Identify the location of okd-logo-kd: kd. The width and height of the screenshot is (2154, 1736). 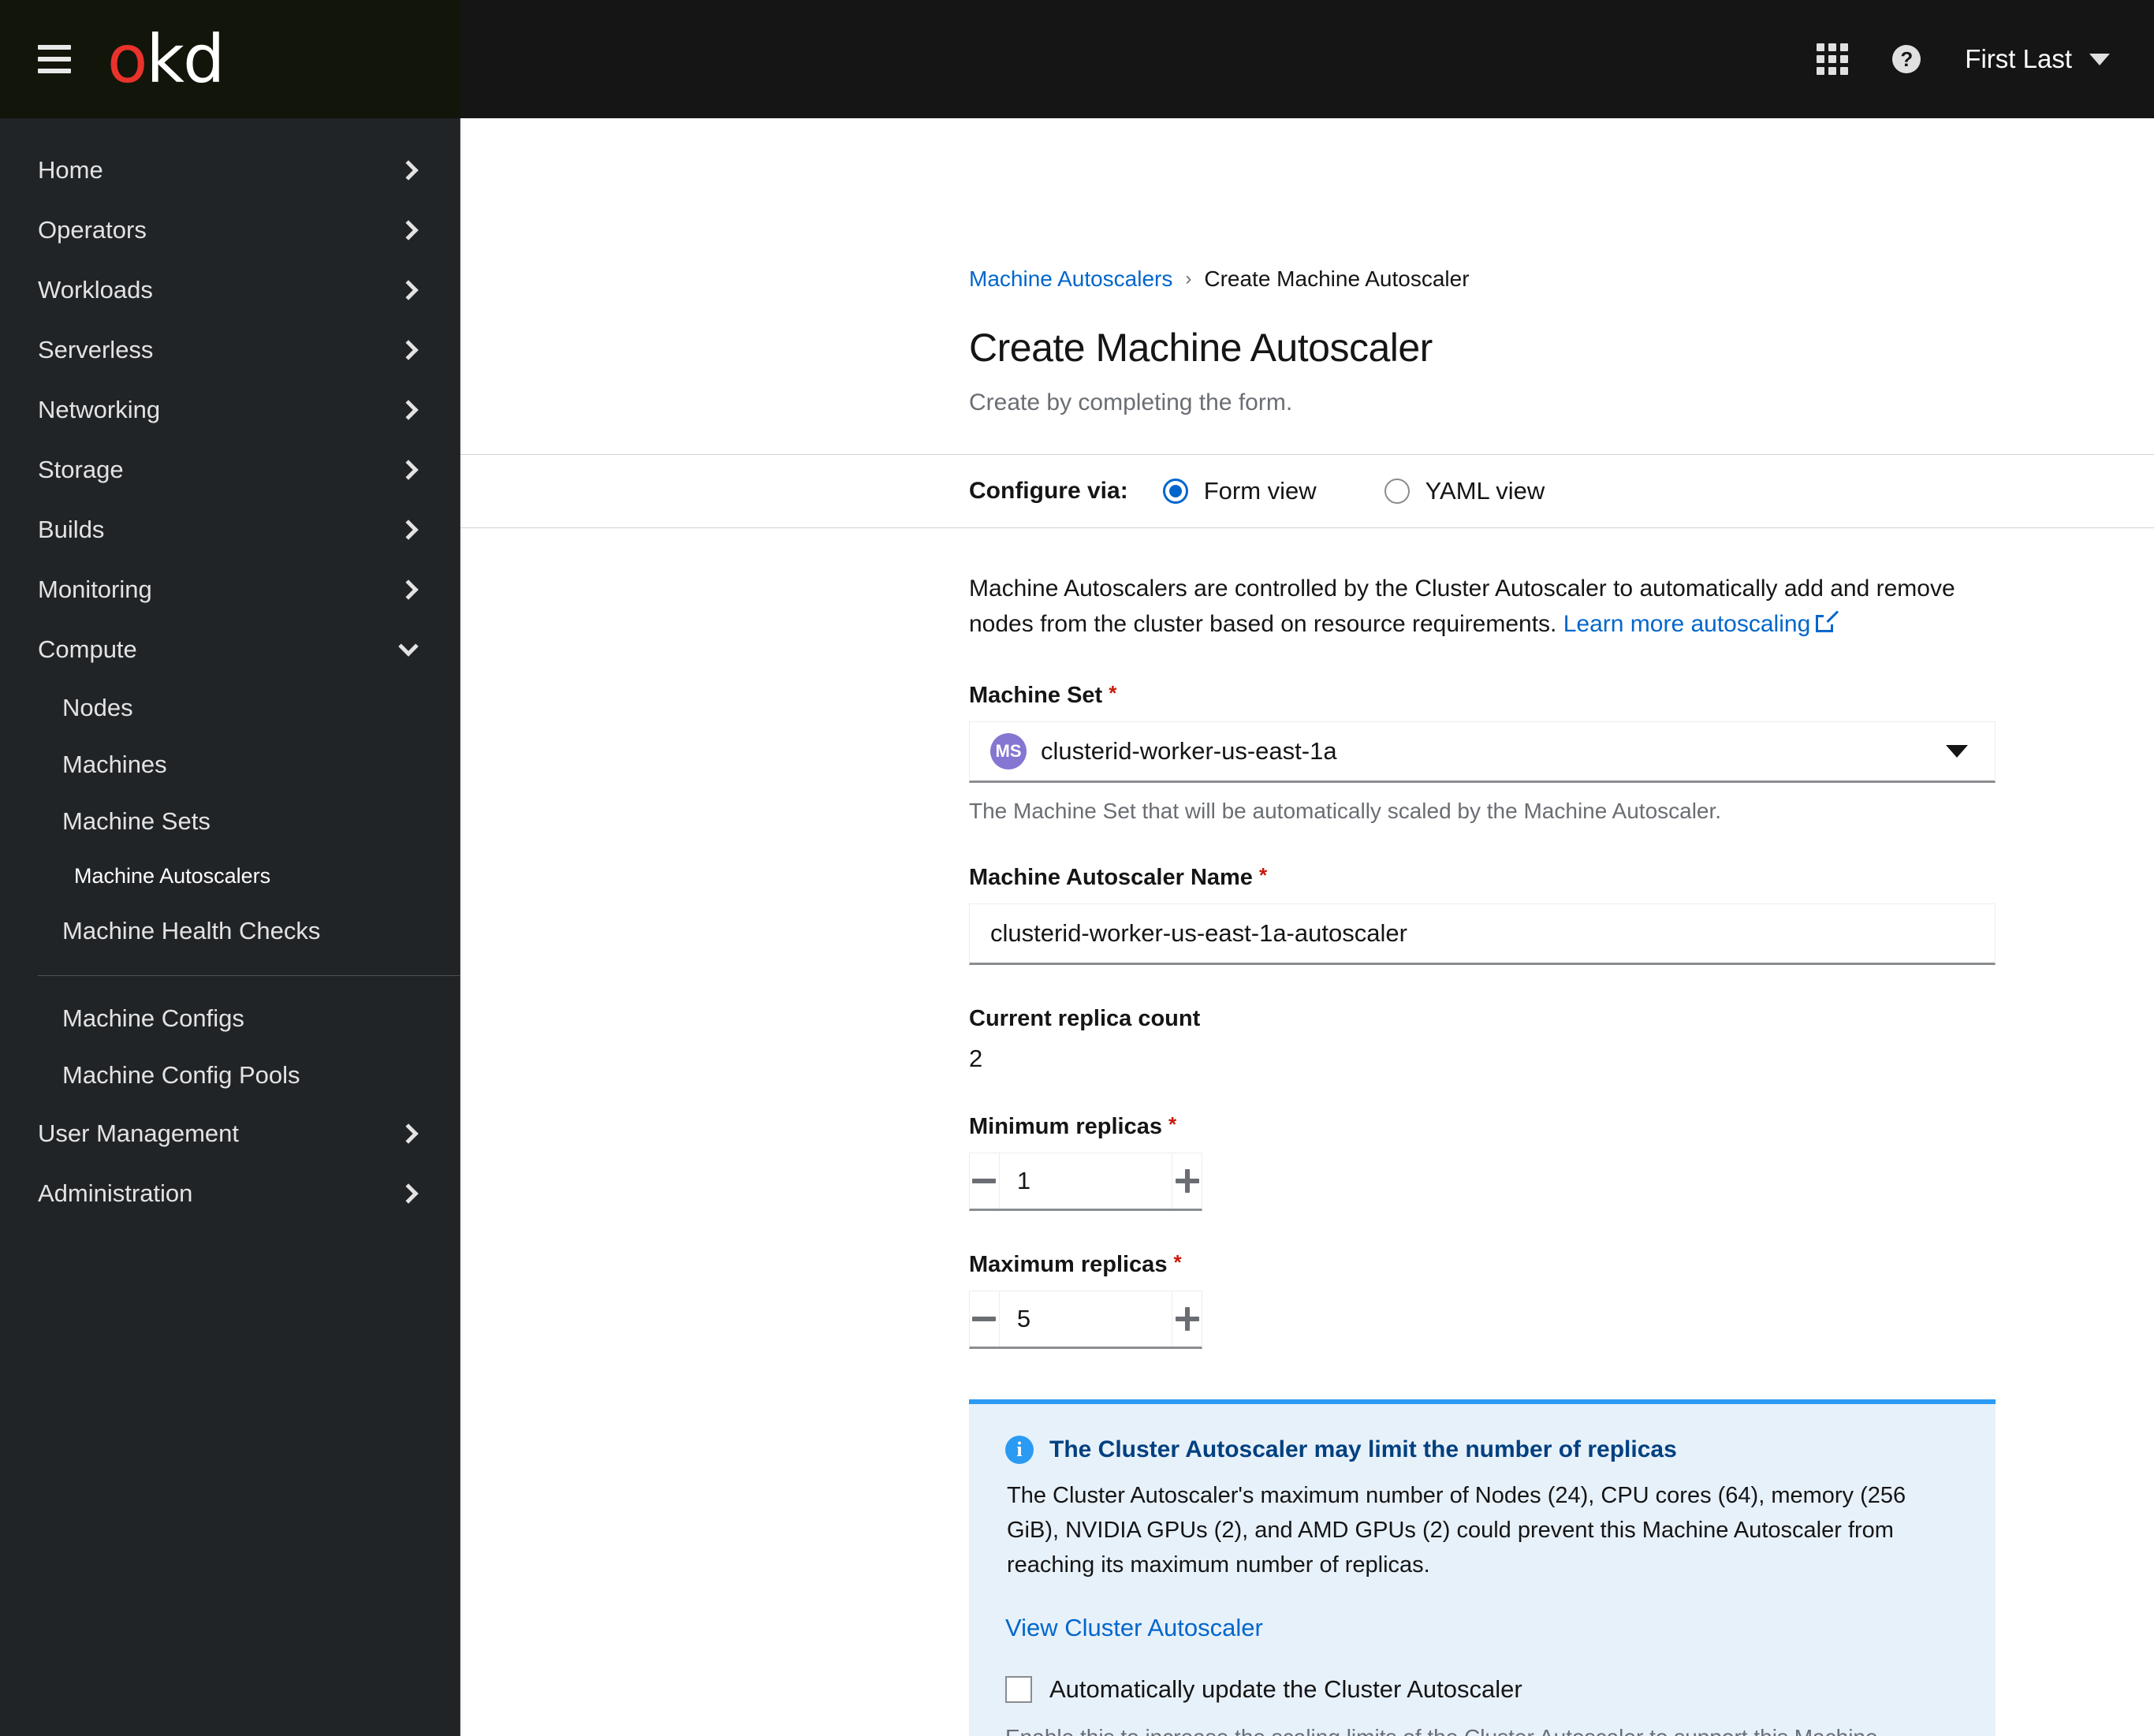
(185, 59).